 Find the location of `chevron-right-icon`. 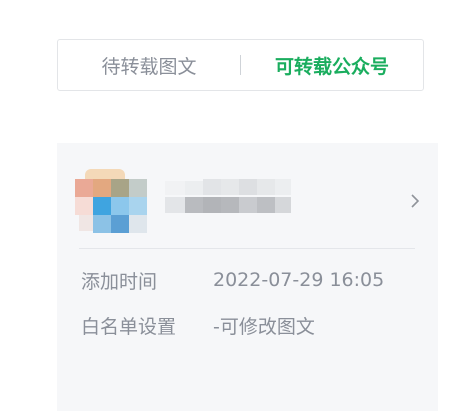

chevron-right-icon is located at coordinates (417, 202).